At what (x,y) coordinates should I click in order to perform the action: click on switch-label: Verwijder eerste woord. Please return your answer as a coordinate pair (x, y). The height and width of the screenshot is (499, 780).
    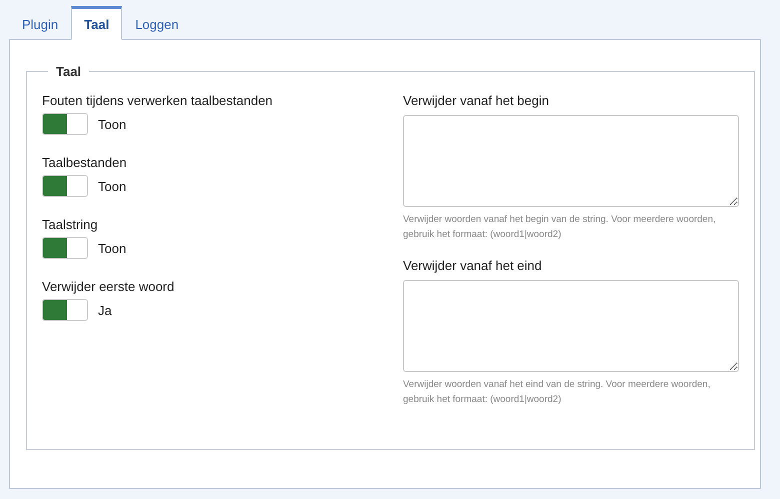
    Looking at the image, I should click on (109, 286).